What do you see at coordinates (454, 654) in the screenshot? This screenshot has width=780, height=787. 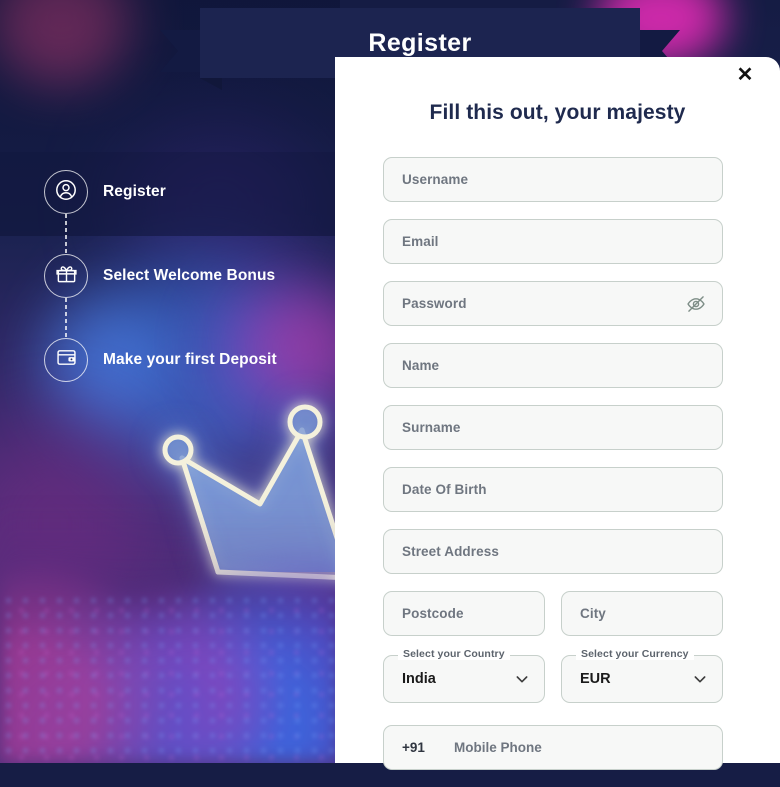 I see `country-select-label: Select your Country` at bounding box center [454, 654].